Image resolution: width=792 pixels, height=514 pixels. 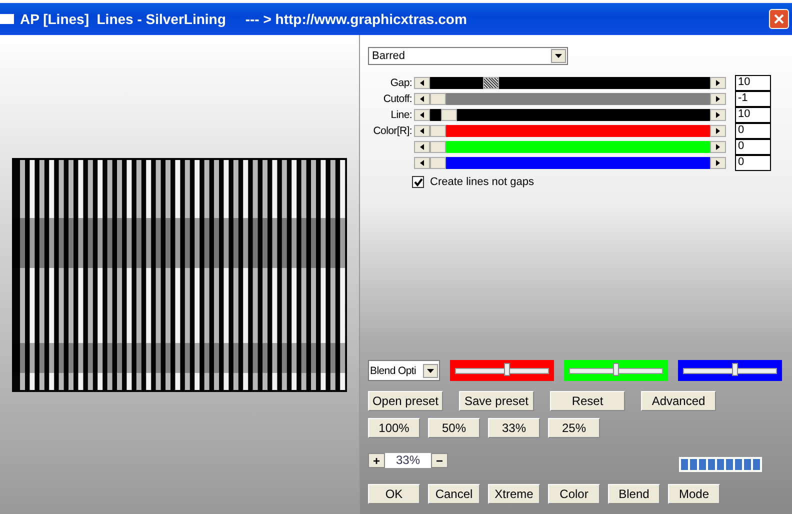 I want to click on preset-button: Reset, so click(x=587, y=401).